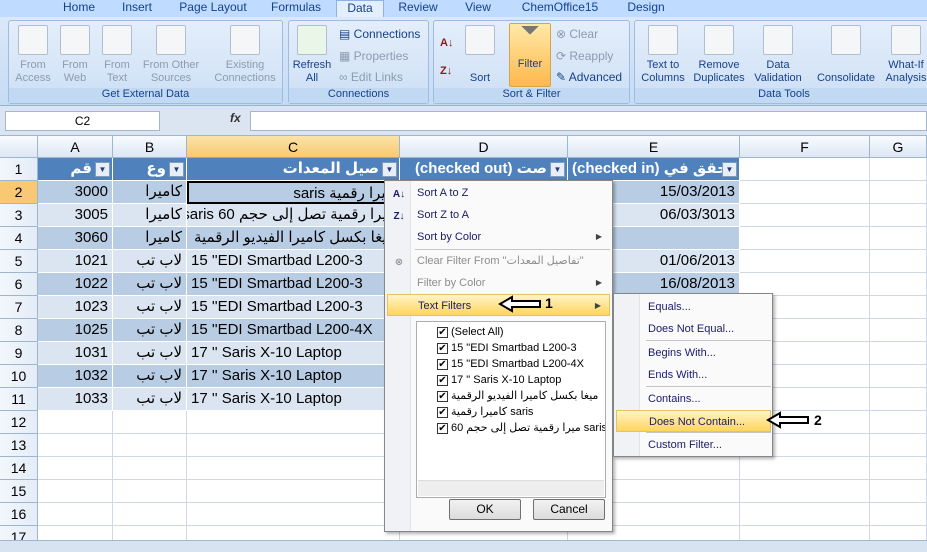 This screenshot has width=927, height=552. I want to click on menu-sort-a-to-z: A↓ Sort A to Z, so click(498, 193).